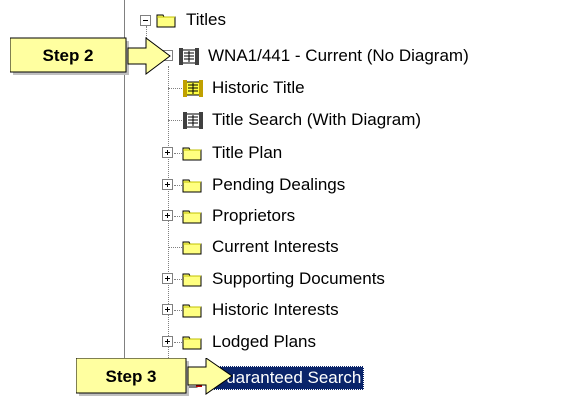  I want to click on step2-callout: Step 2, so click(90, 56).